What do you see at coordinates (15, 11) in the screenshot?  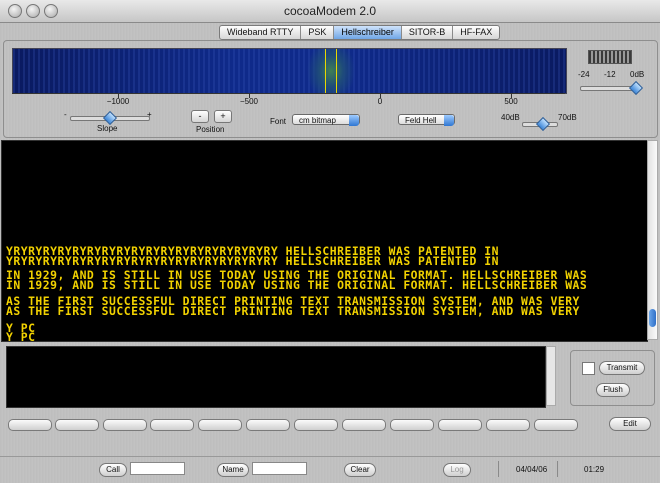 I see `close-window-icon` at bounding box center [15, 11].